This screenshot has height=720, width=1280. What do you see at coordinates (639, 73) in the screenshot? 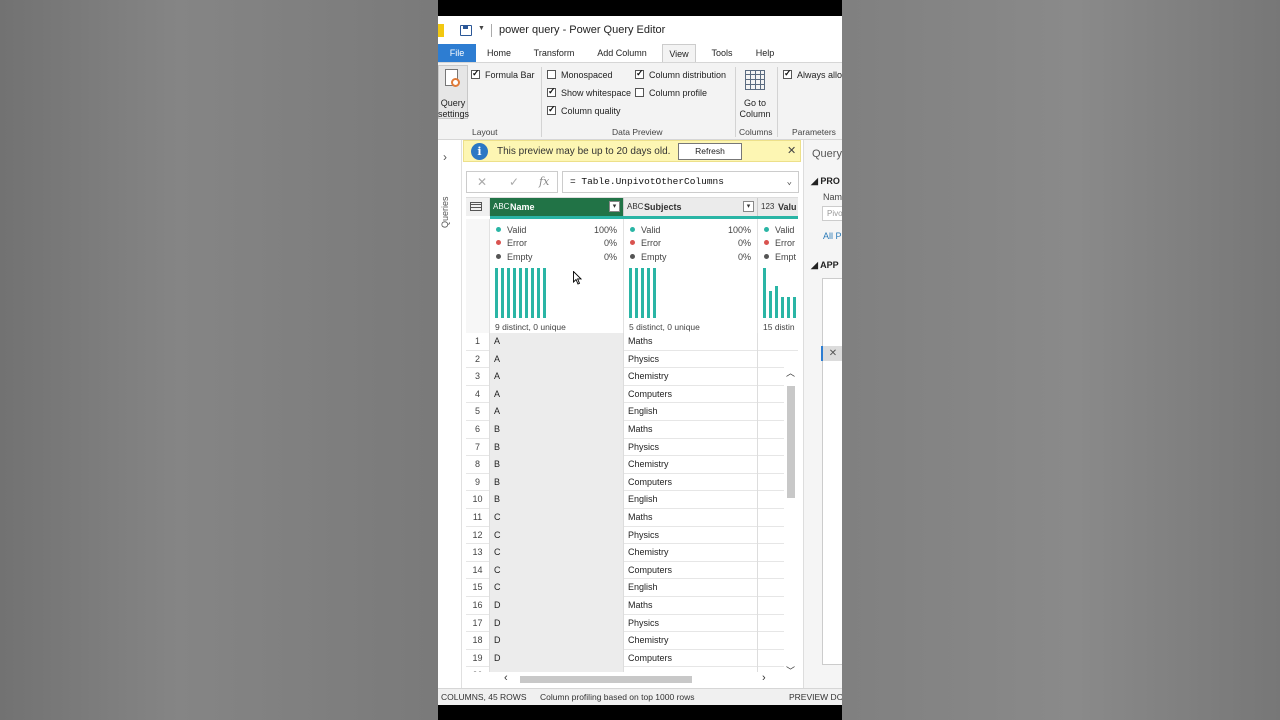
I see `column-distribution-checkbox` at bounding box center [639, 73].